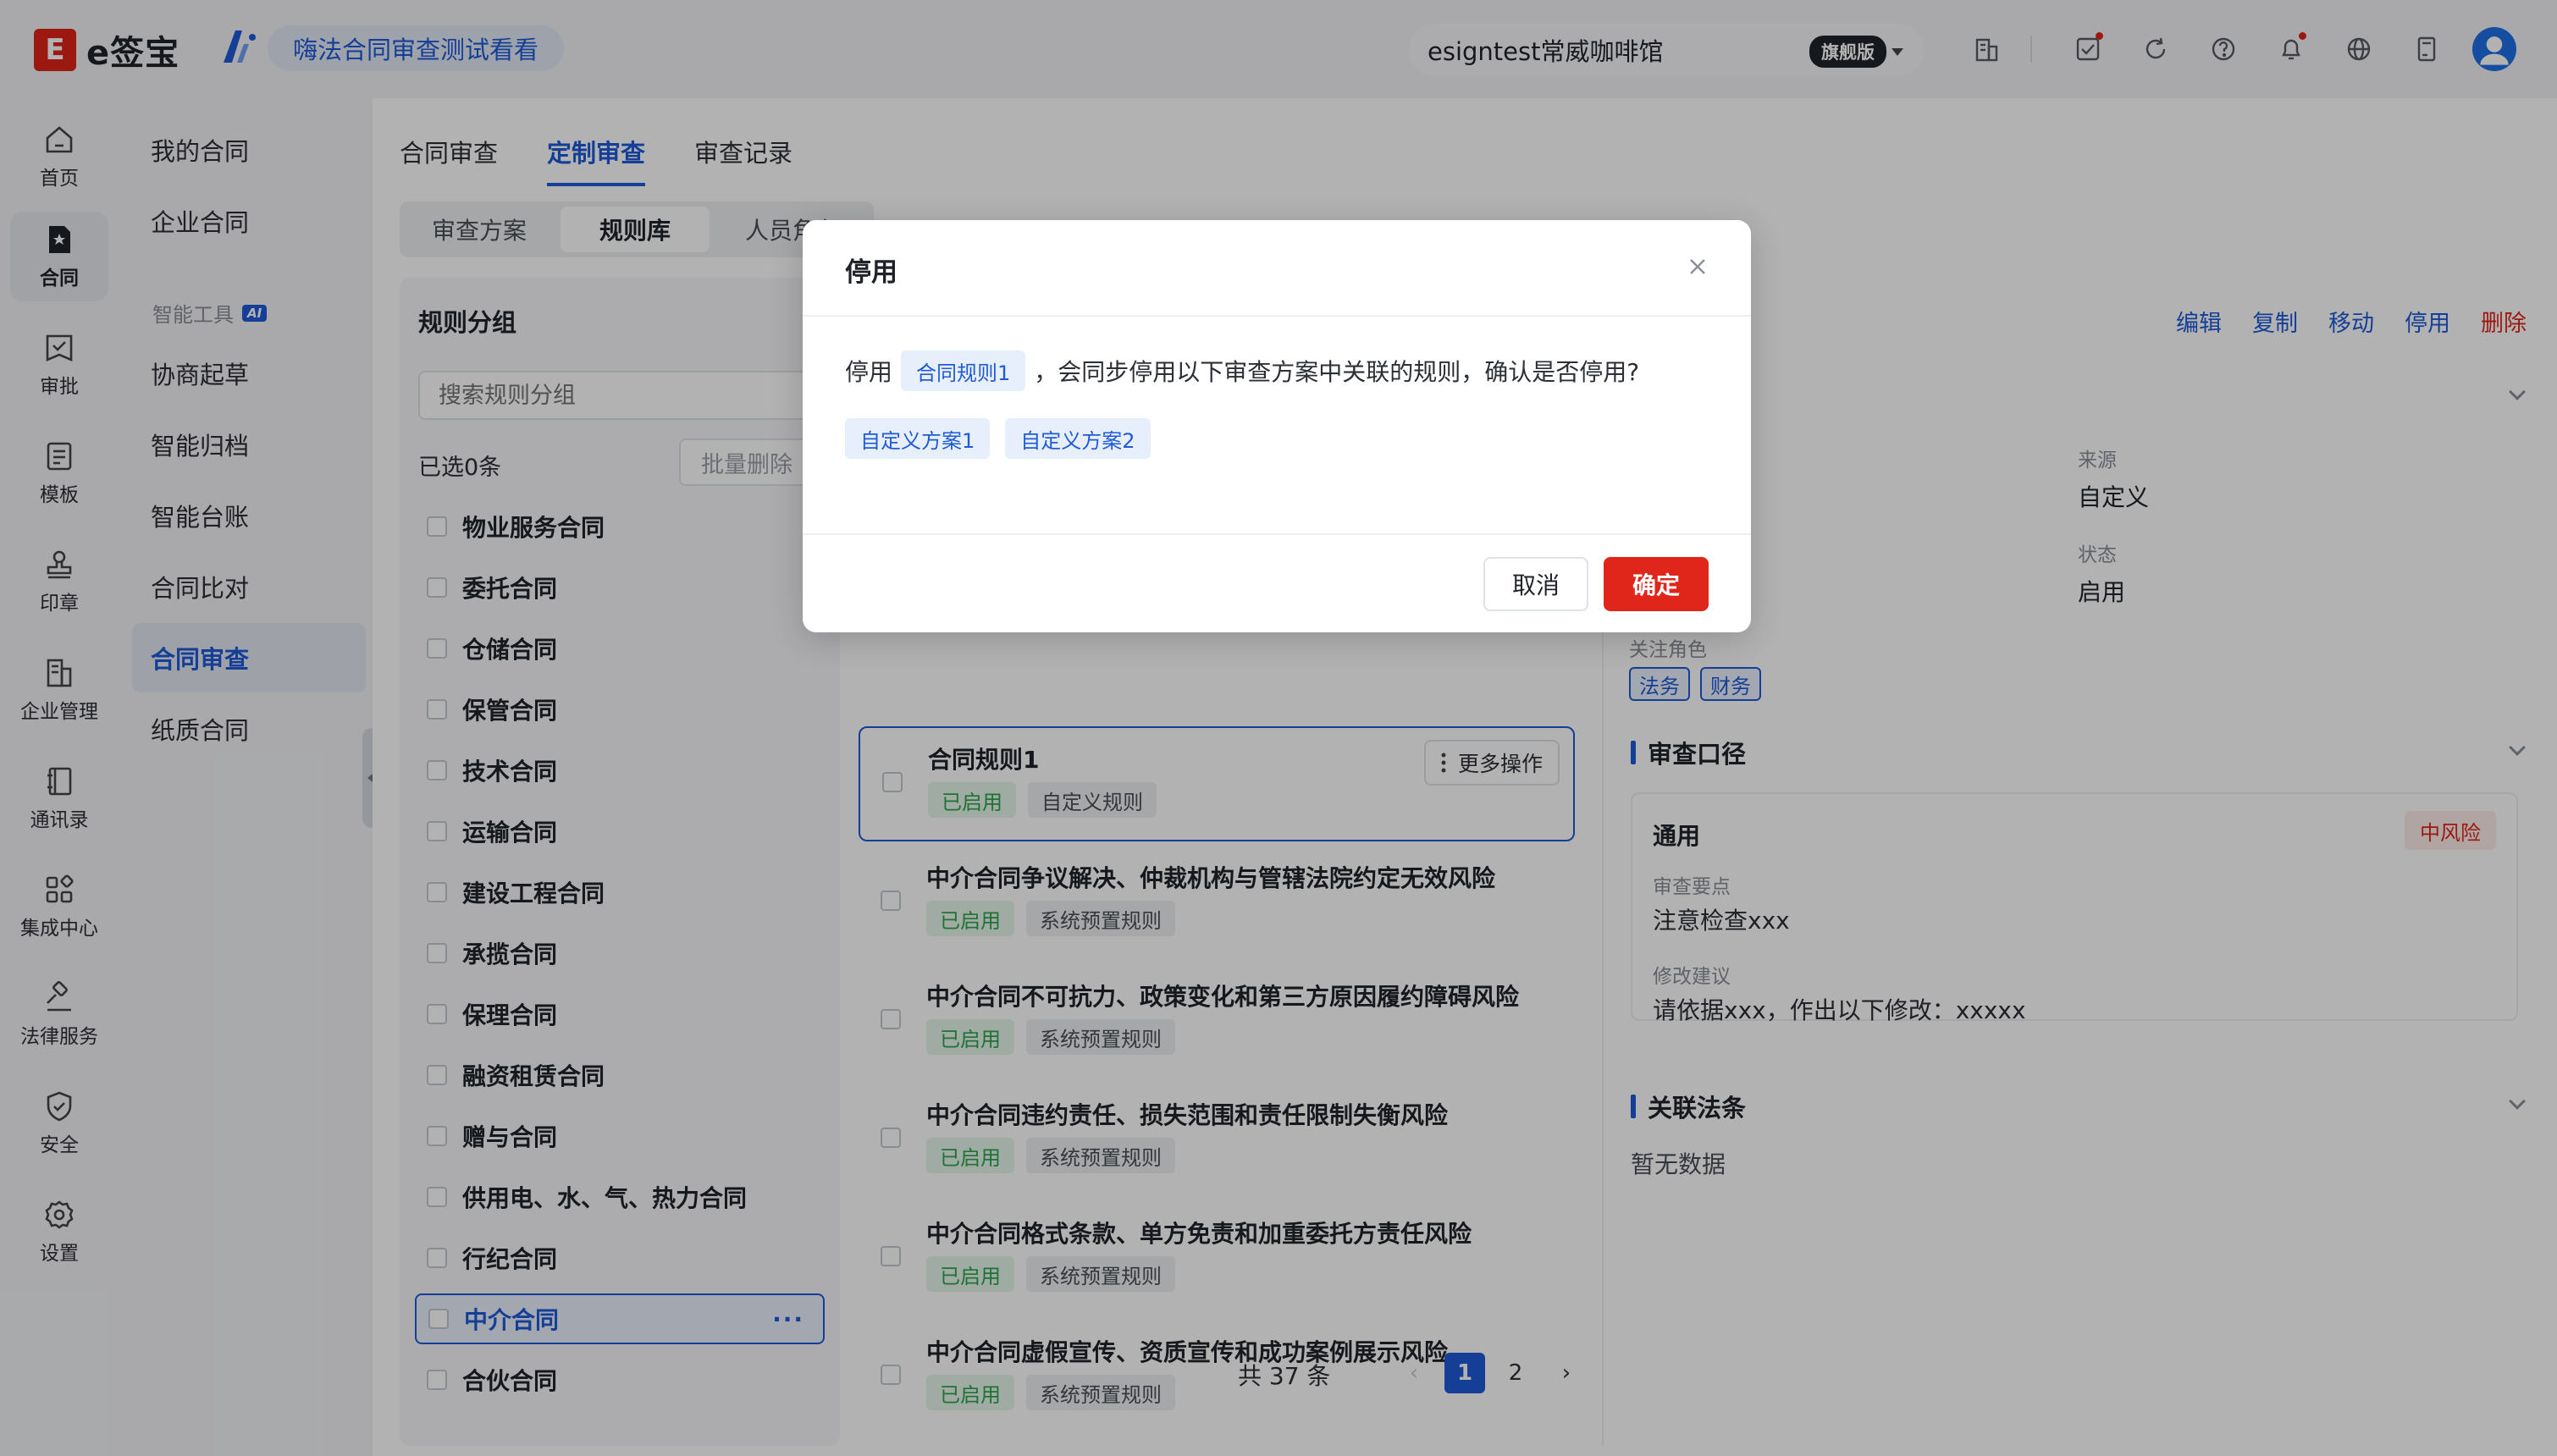 This screenshot has width=2557, height=1456. What do you see at coordinates (869, 372) in the screenshot?
I see `msg-prefix: 停用` at bounding box center [869, 372].